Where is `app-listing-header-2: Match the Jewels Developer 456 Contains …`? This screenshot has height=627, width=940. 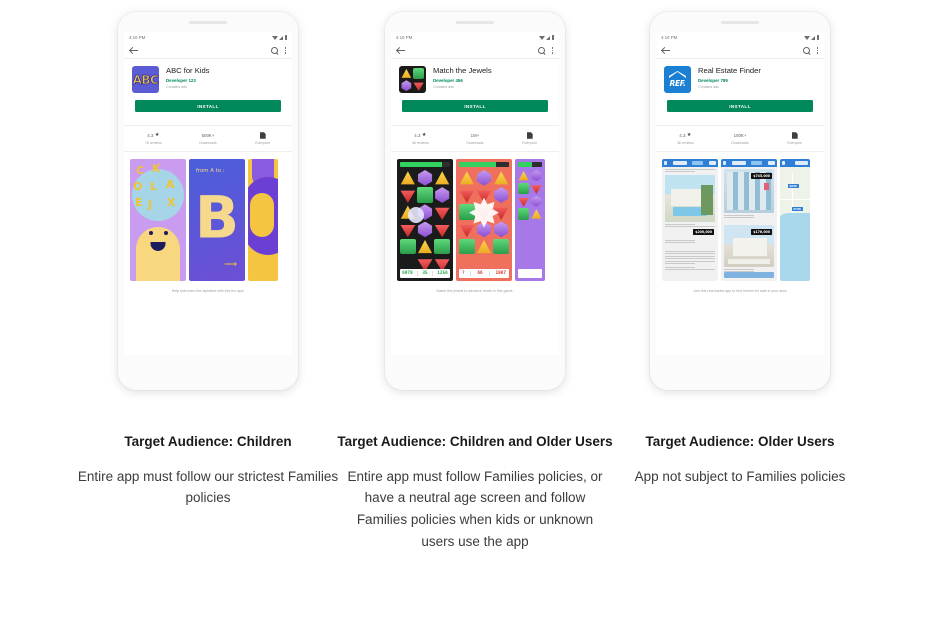 app-listing-header-2: Match the Jewels Developer 456 Contains … is located at coordinates (475, 89).